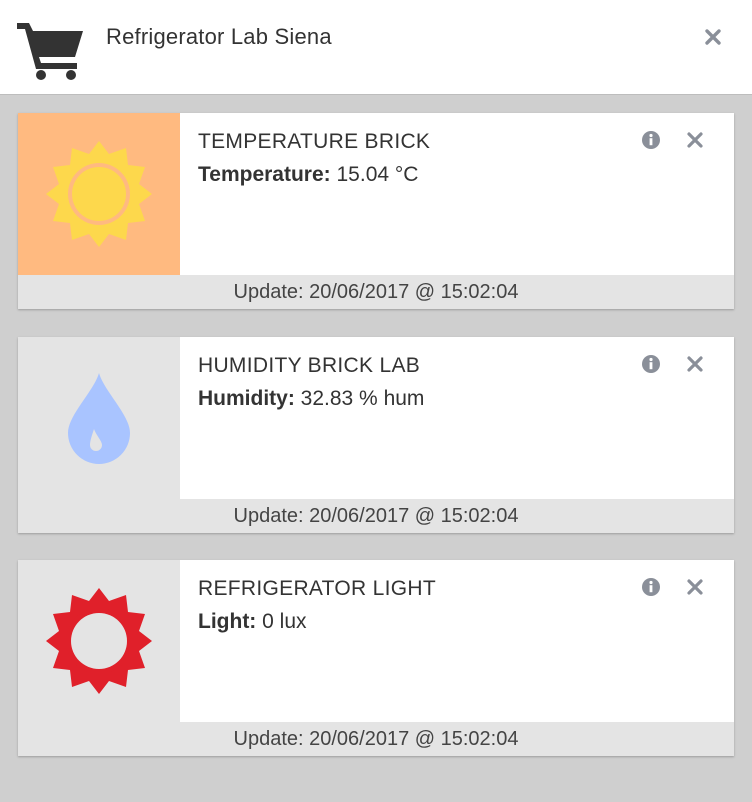 The image size is (752, 802). I want to click on sensor-reading: Humidity: 32.83 % hum, so click(311, 399).